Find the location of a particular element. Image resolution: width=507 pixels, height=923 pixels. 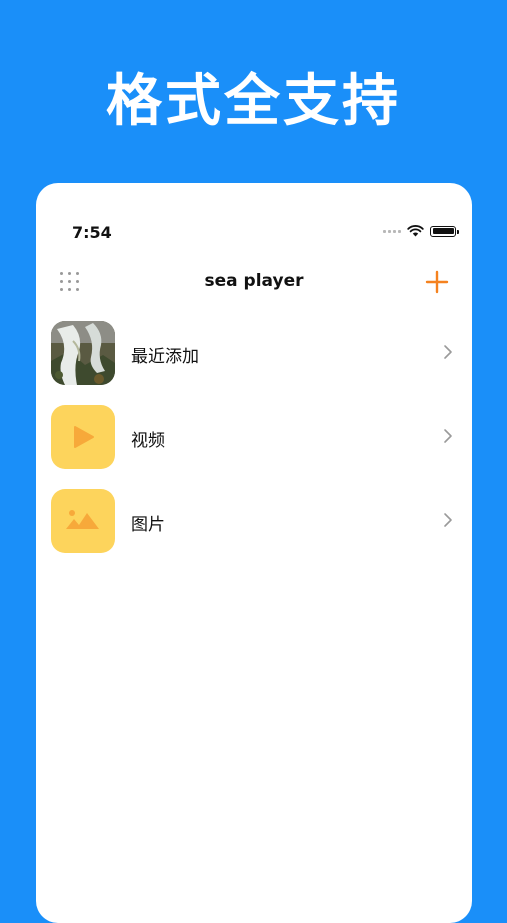

thumbnail-photo is located at coordinates (83, 353).